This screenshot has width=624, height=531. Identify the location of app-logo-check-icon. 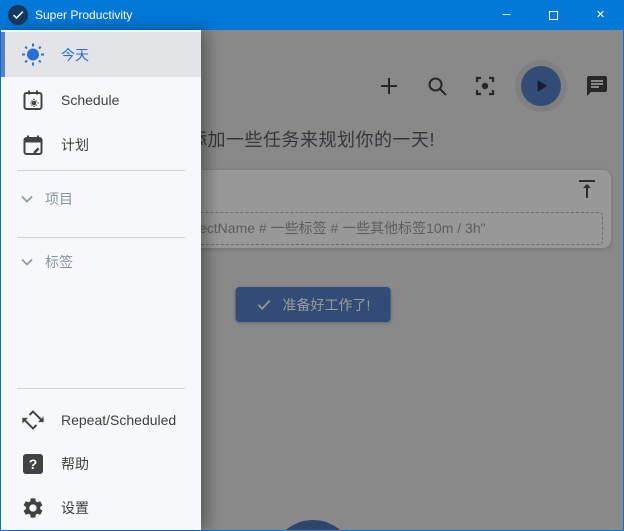
(18, 15).